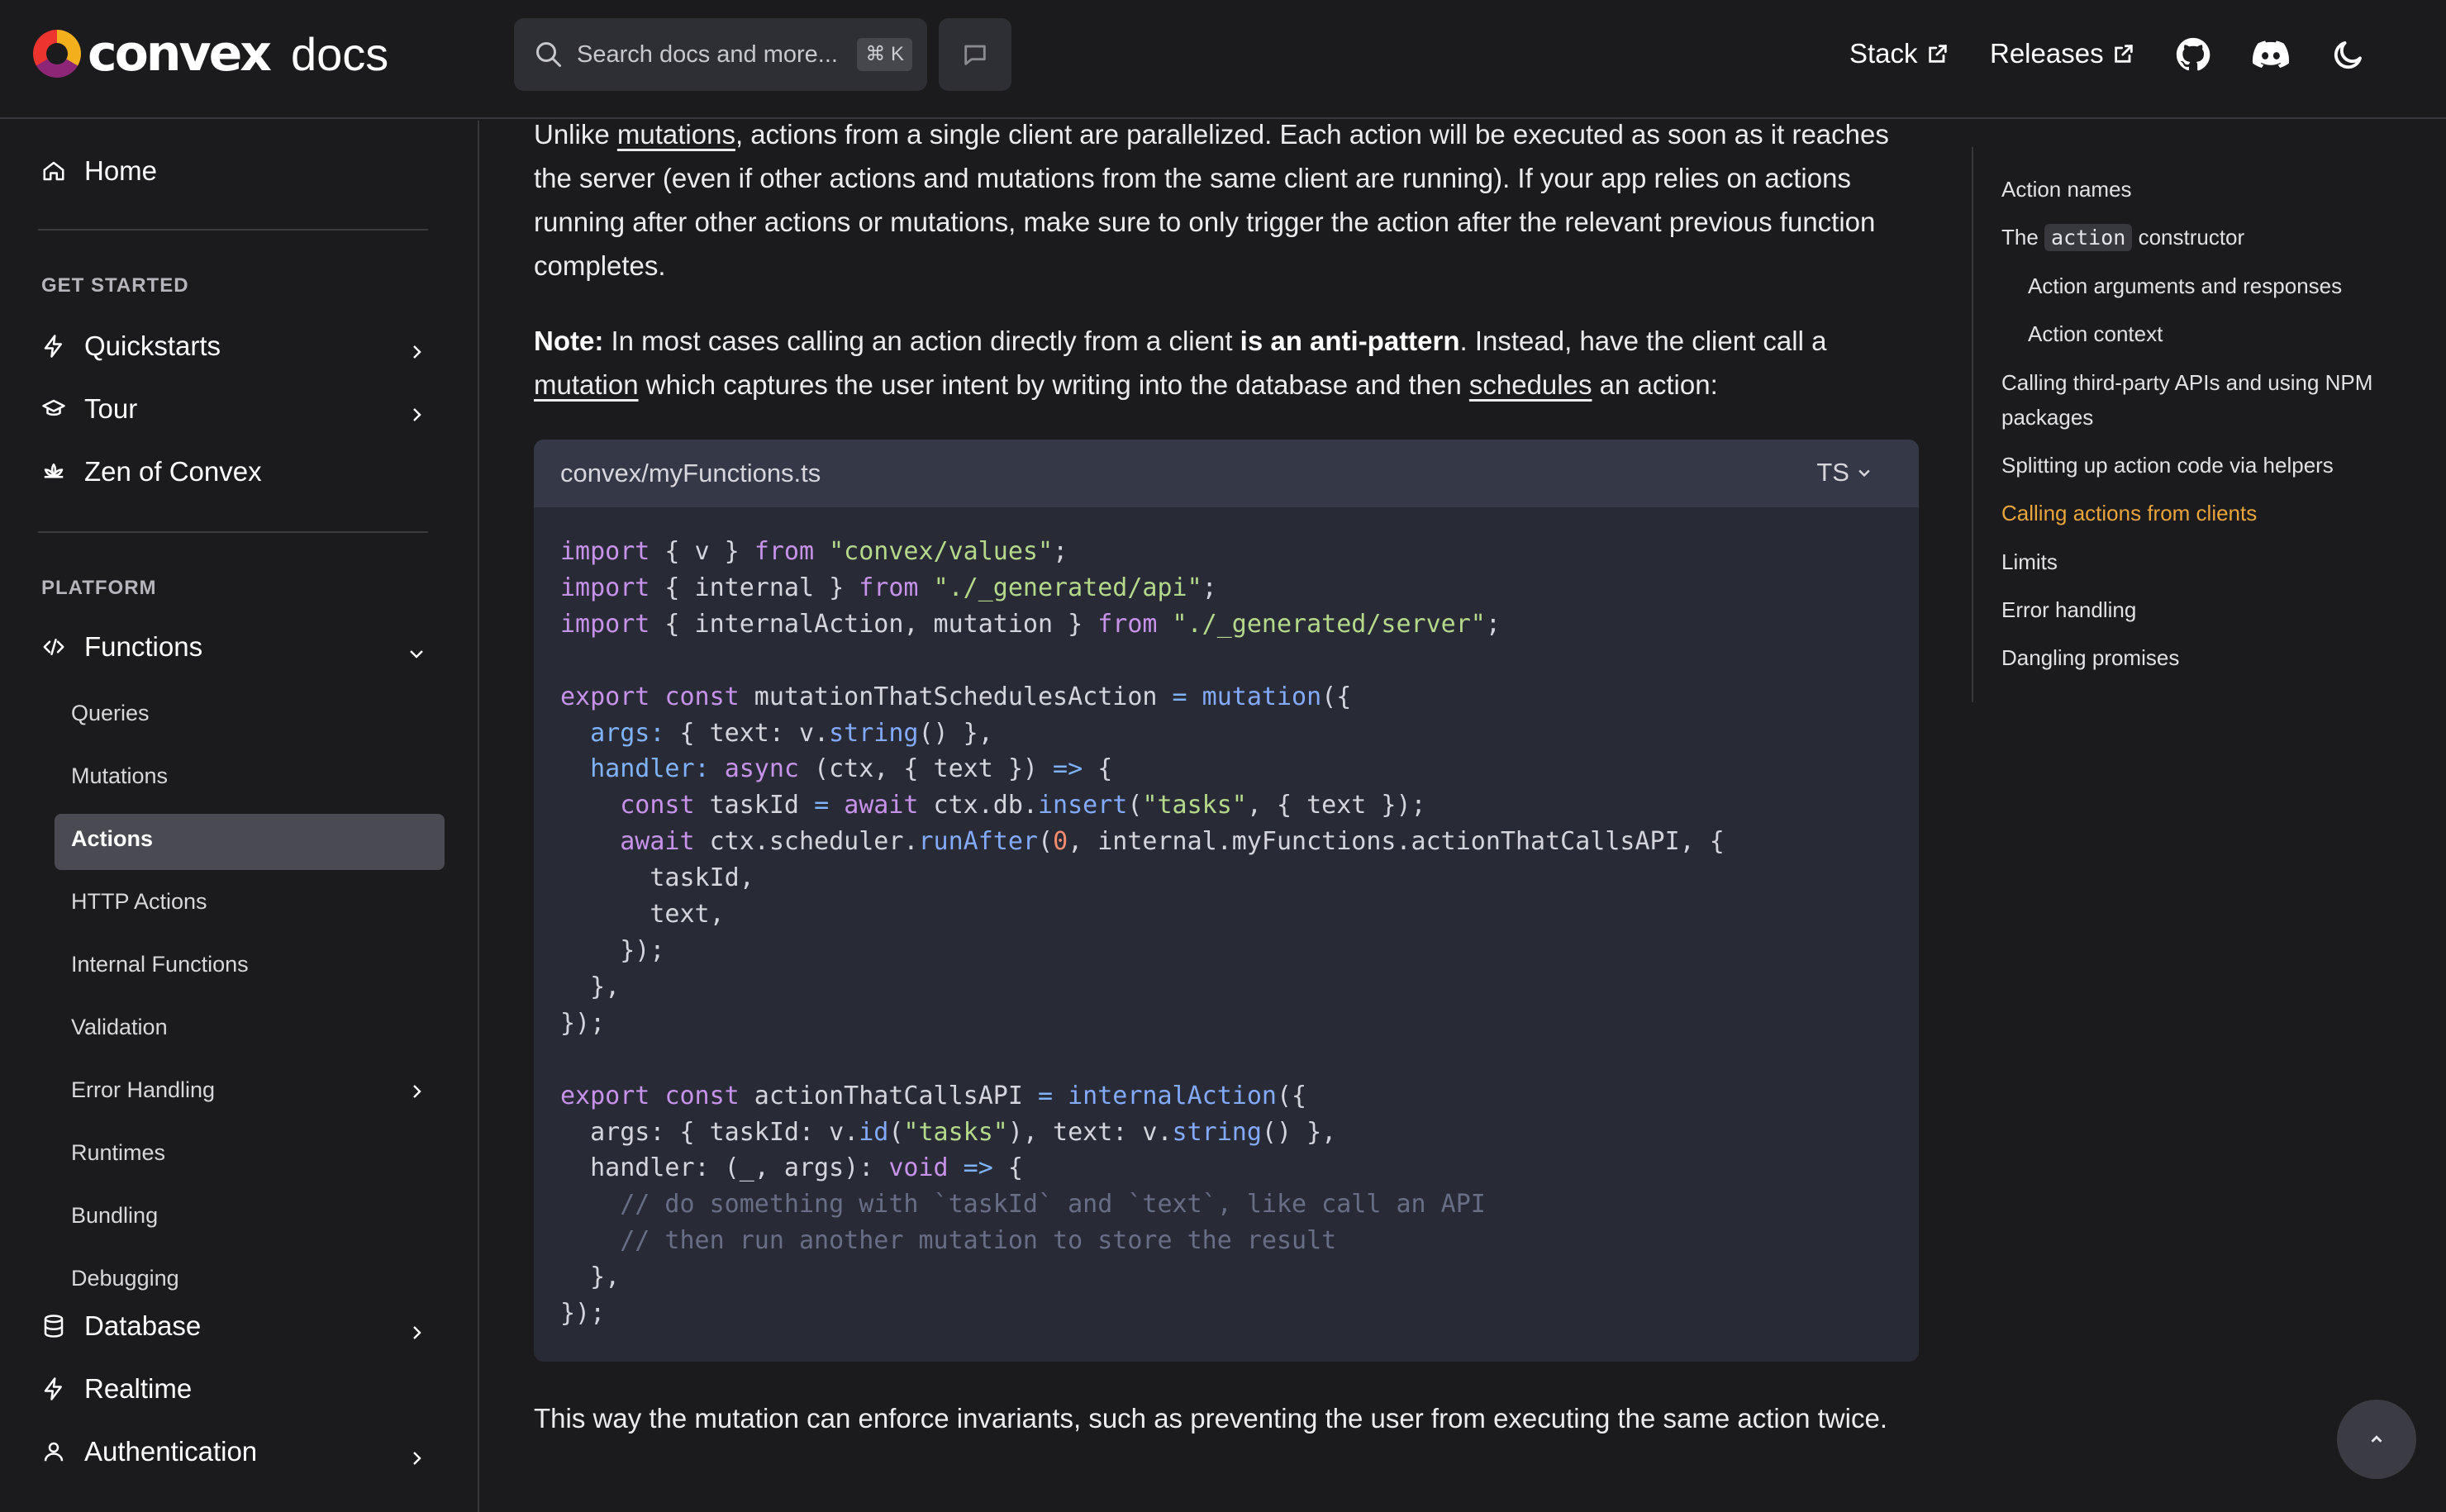 This screenshot has height=1512, width=2446. I want to click on language-label: TS, so click(1833, 473).